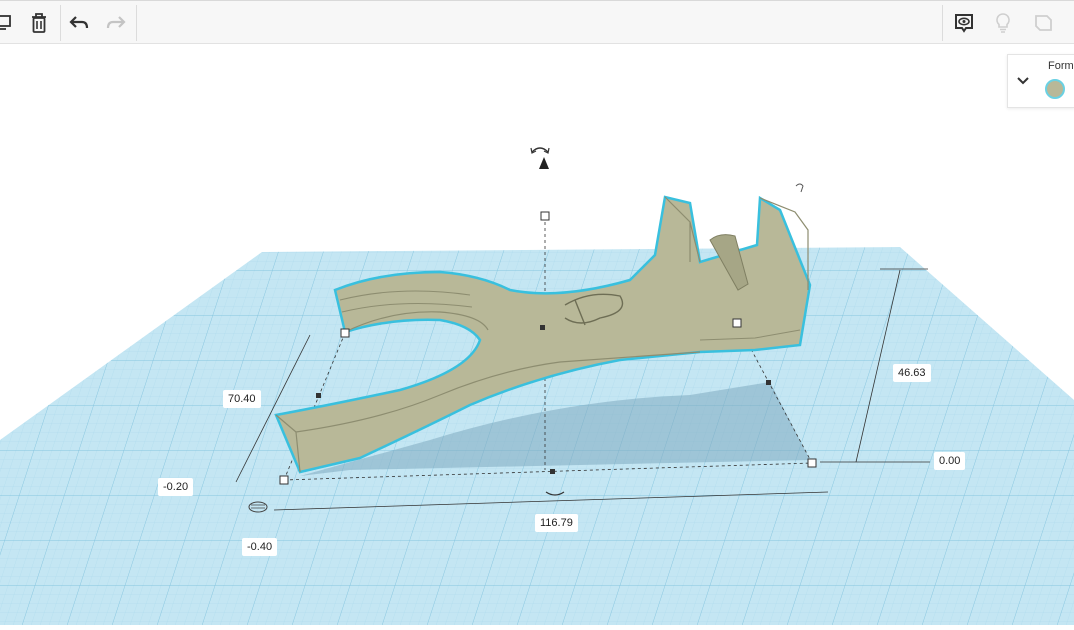 This screenshot has width=1074, height=630. I want to click on height-label: 46.63, so click(912, 373).